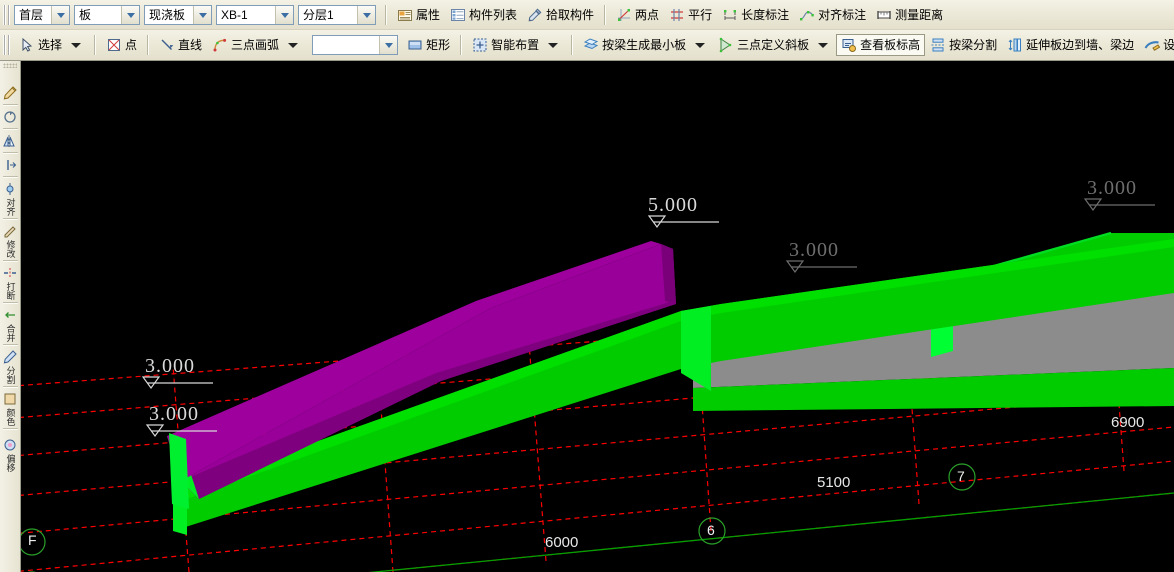  I want to click on measure-distance-label: 测量距离, so click(919, 14).